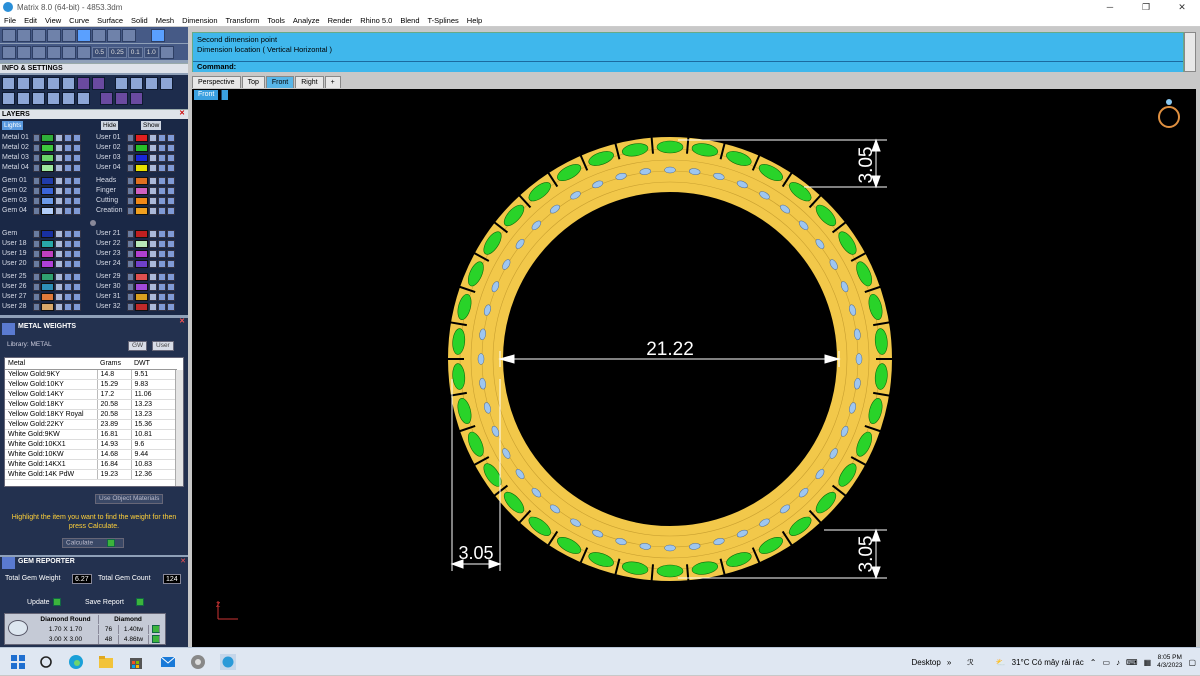 The height and width of the screenshot is (676, 1200). What do you see at coordinates (91, 444) in the screenshot?
I see `table-row: White Gold:10KX1 14.93 9.6` at bounding box center [91, 444].